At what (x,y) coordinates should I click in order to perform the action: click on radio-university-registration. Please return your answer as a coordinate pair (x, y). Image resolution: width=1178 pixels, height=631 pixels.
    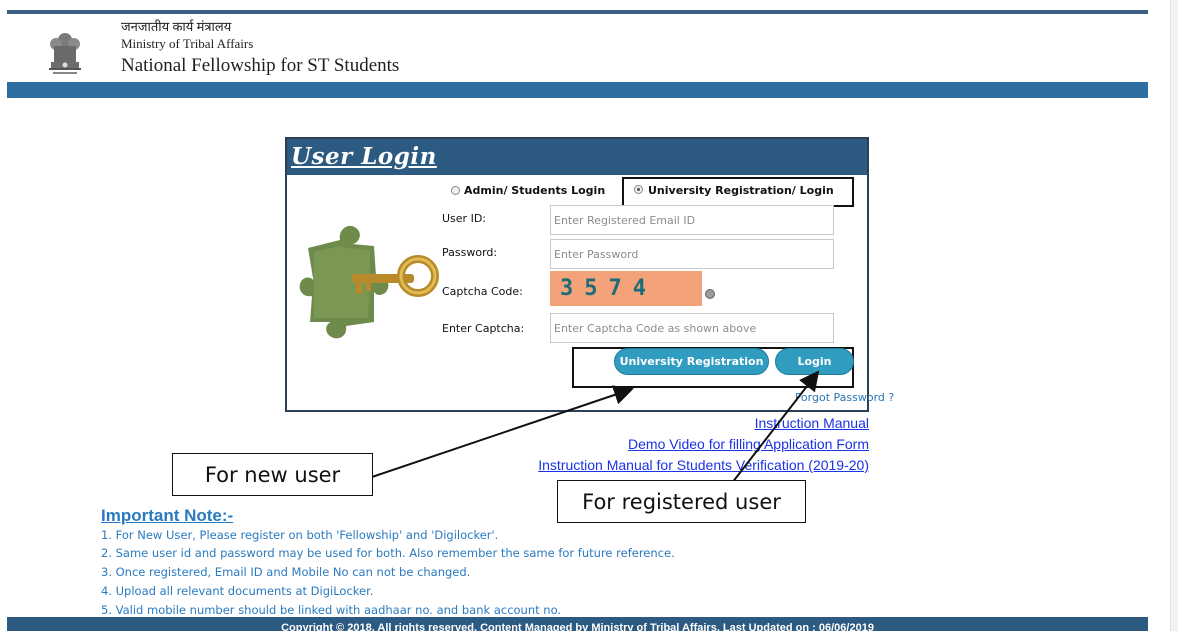
    Looking at the image, I should click on (638, 189).